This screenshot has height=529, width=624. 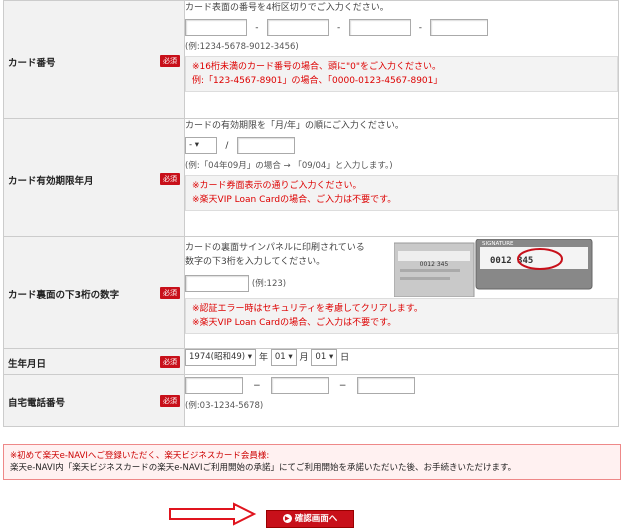 I want to click on cvv-label: カード裏面の下3桁の数字, so click(x=64, y=295).